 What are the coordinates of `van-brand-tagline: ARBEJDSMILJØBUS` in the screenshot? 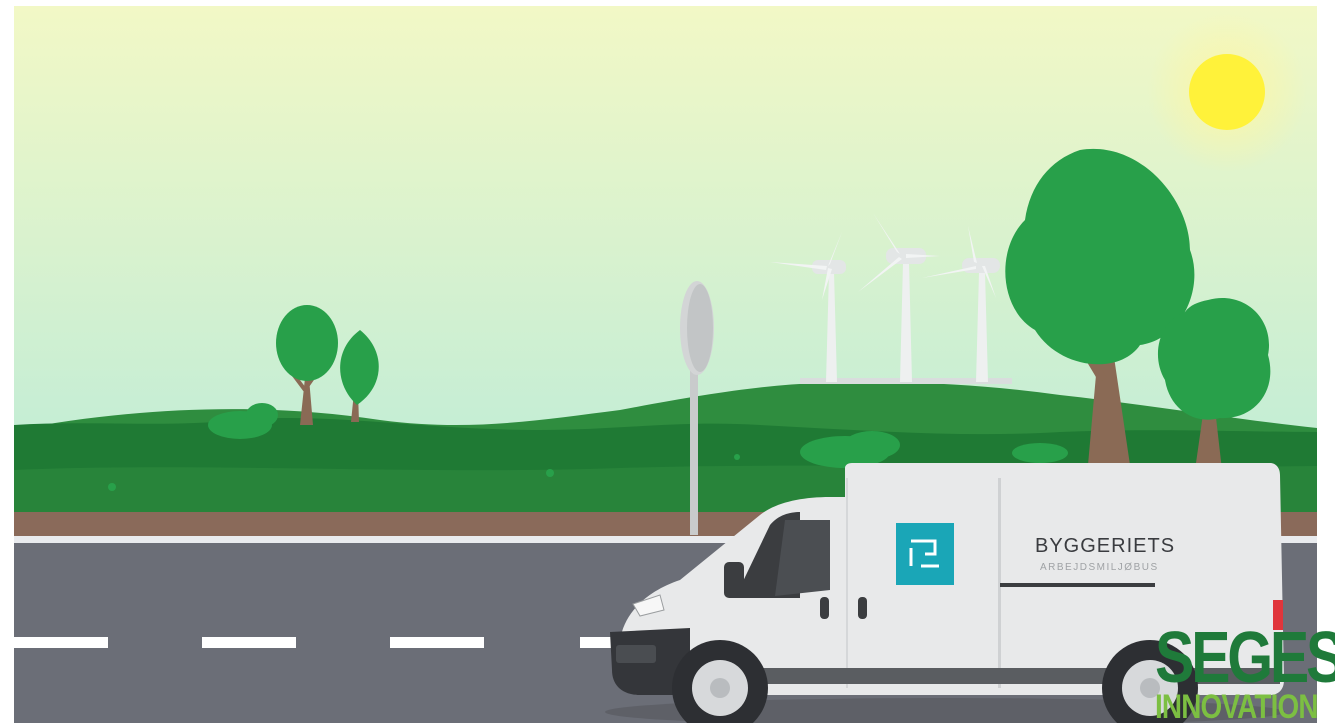 It's located at (1099, 567).